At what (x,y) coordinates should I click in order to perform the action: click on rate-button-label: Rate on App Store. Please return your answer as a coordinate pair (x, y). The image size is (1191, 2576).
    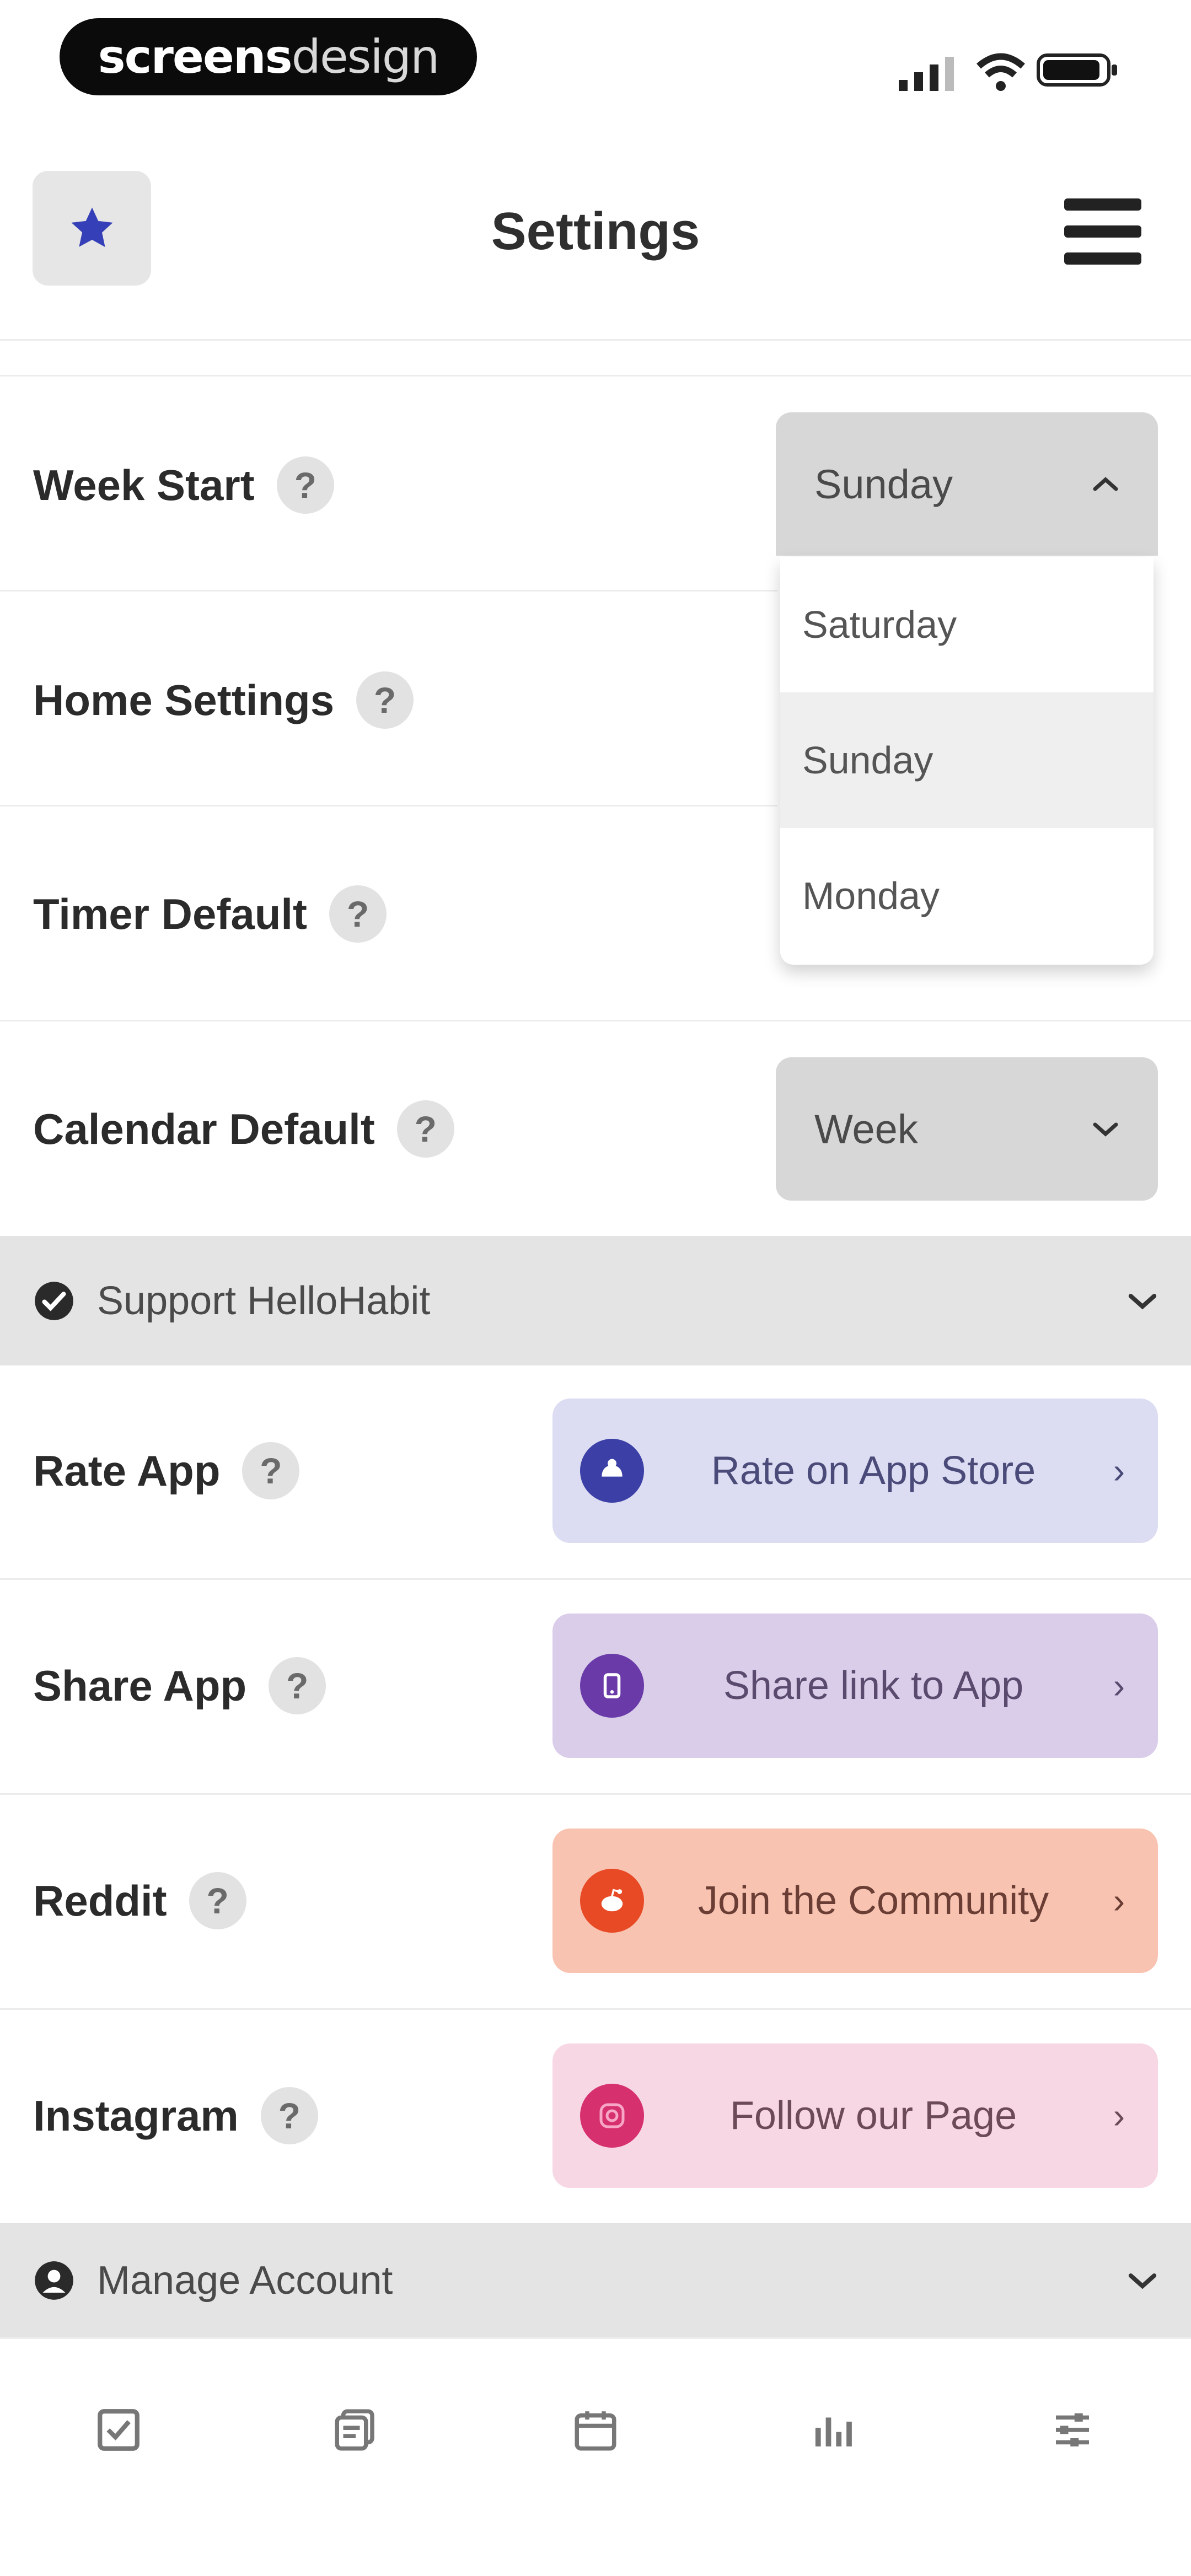
    Looking at the image, I should click on (874, 1471).